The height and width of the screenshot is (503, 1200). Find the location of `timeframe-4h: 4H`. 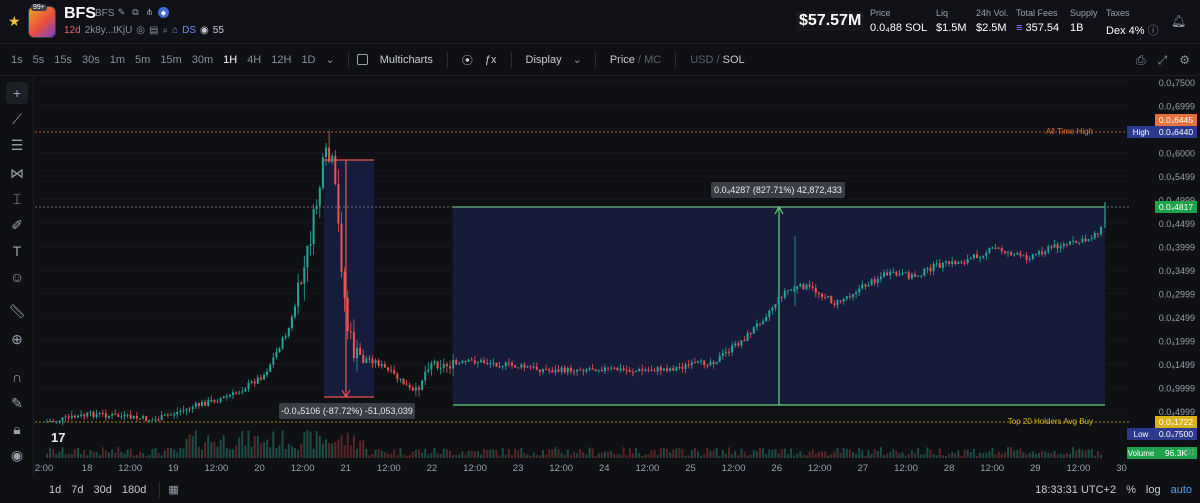

timeframe-4h: 4H is located at coordinates (254, 60).